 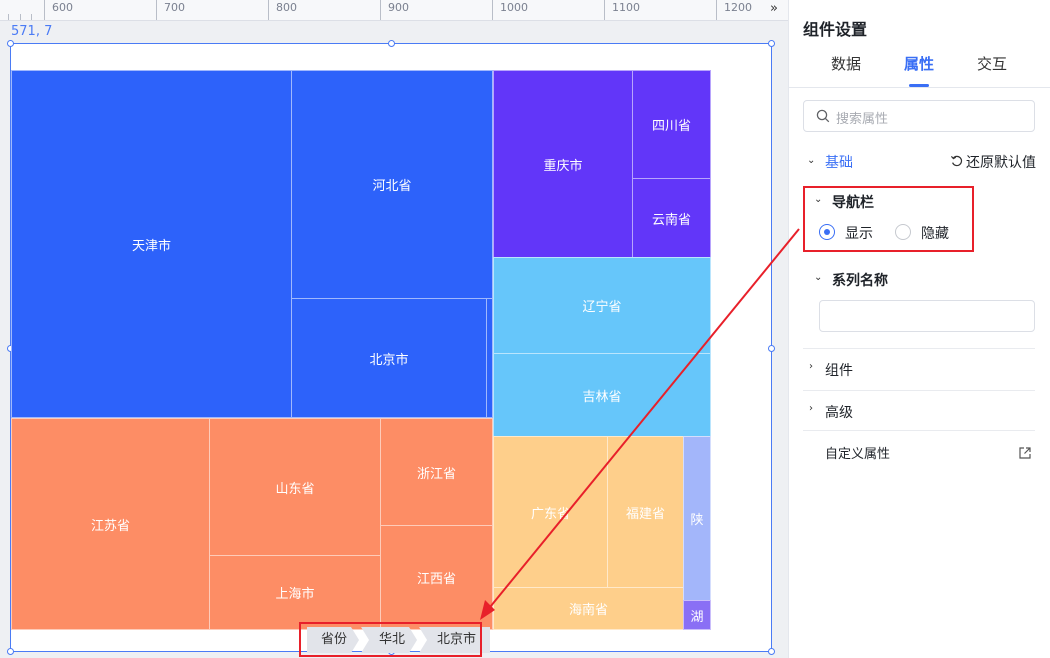 I want to click on search-icon, so click(x=823, y=116).